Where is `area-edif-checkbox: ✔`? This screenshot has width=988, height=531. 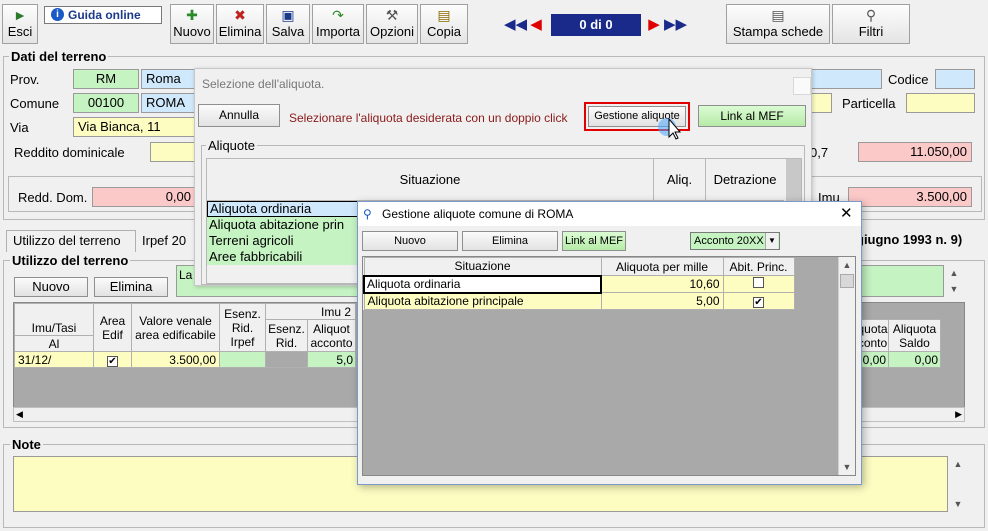 area-edif-checkbox: ✔ is located at coordinates (112, 361).